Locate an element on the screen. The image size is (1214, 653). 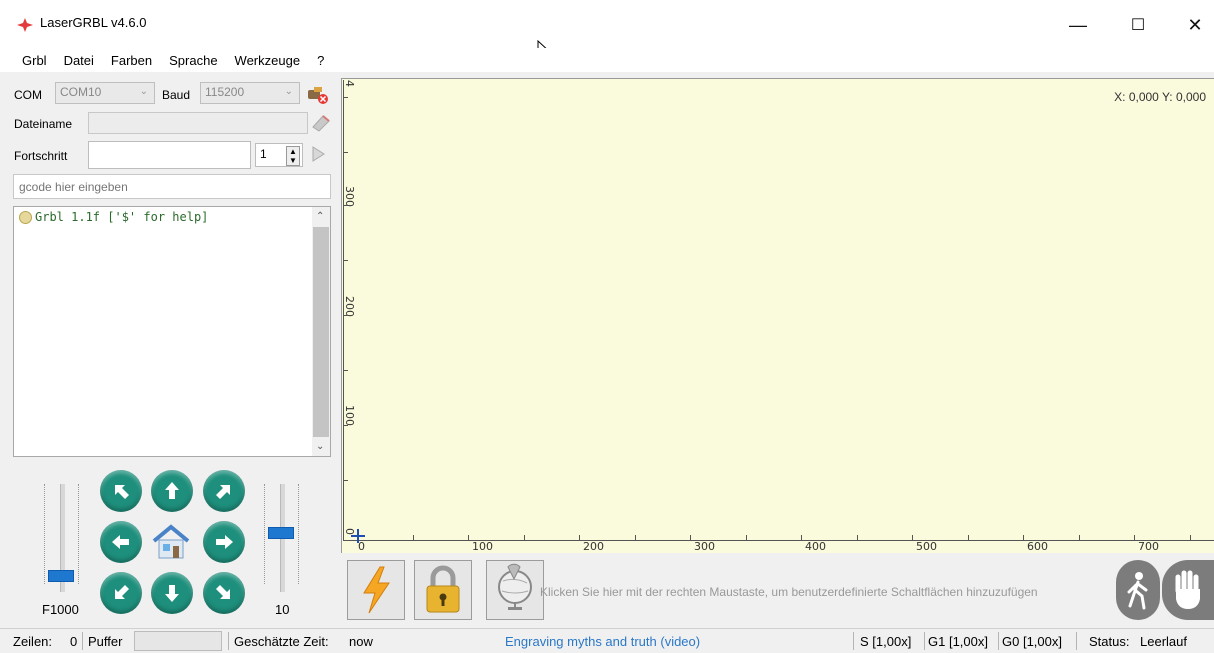
jog-down-right-button is located at coordinates (224, 593).